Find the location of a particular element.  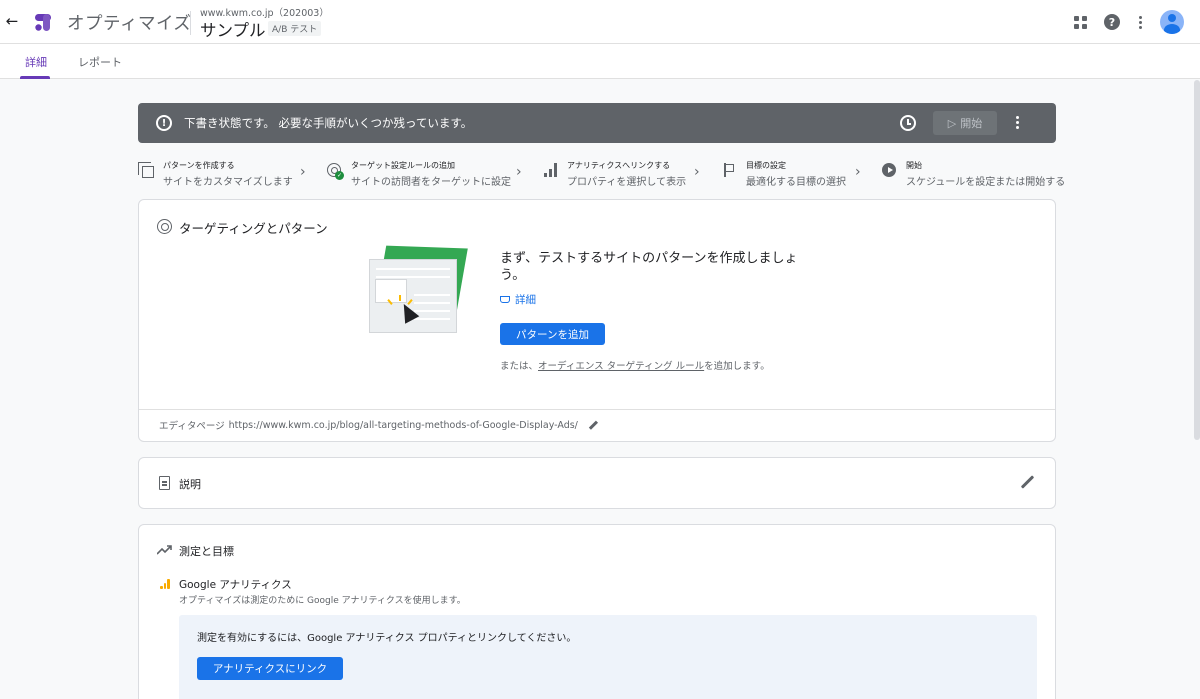

card-title: 説明 is located at coordinates (190, 484).